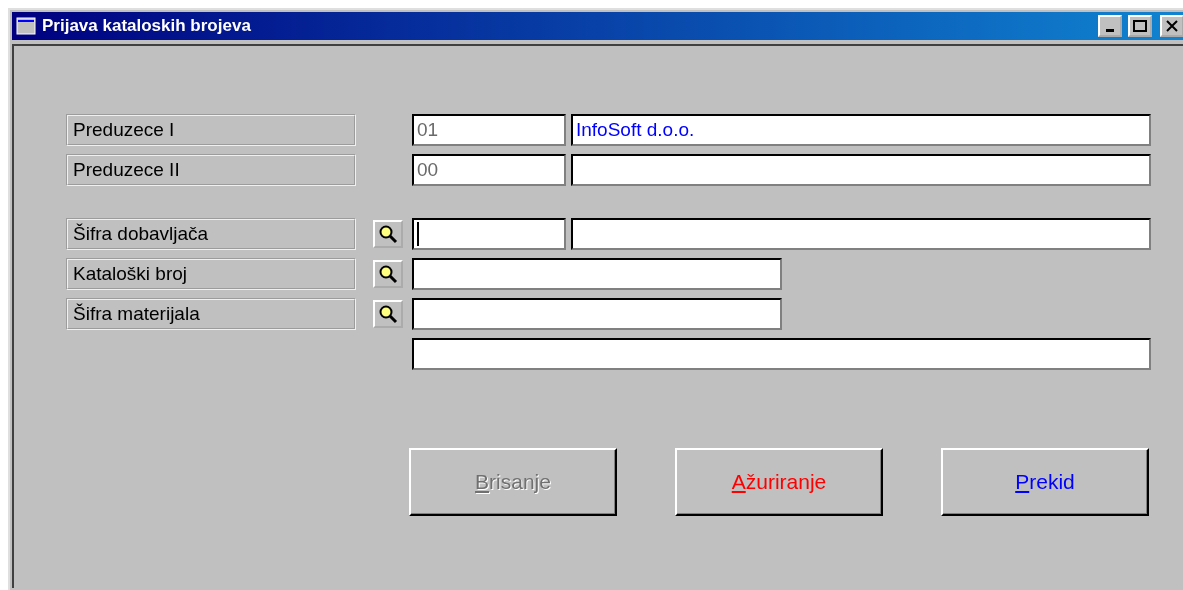  What do you see at coordinates (147, 26) in the screenshot?
I see `window-title: Prijava kataloskih brojeva` at bounding box center [147, 26].